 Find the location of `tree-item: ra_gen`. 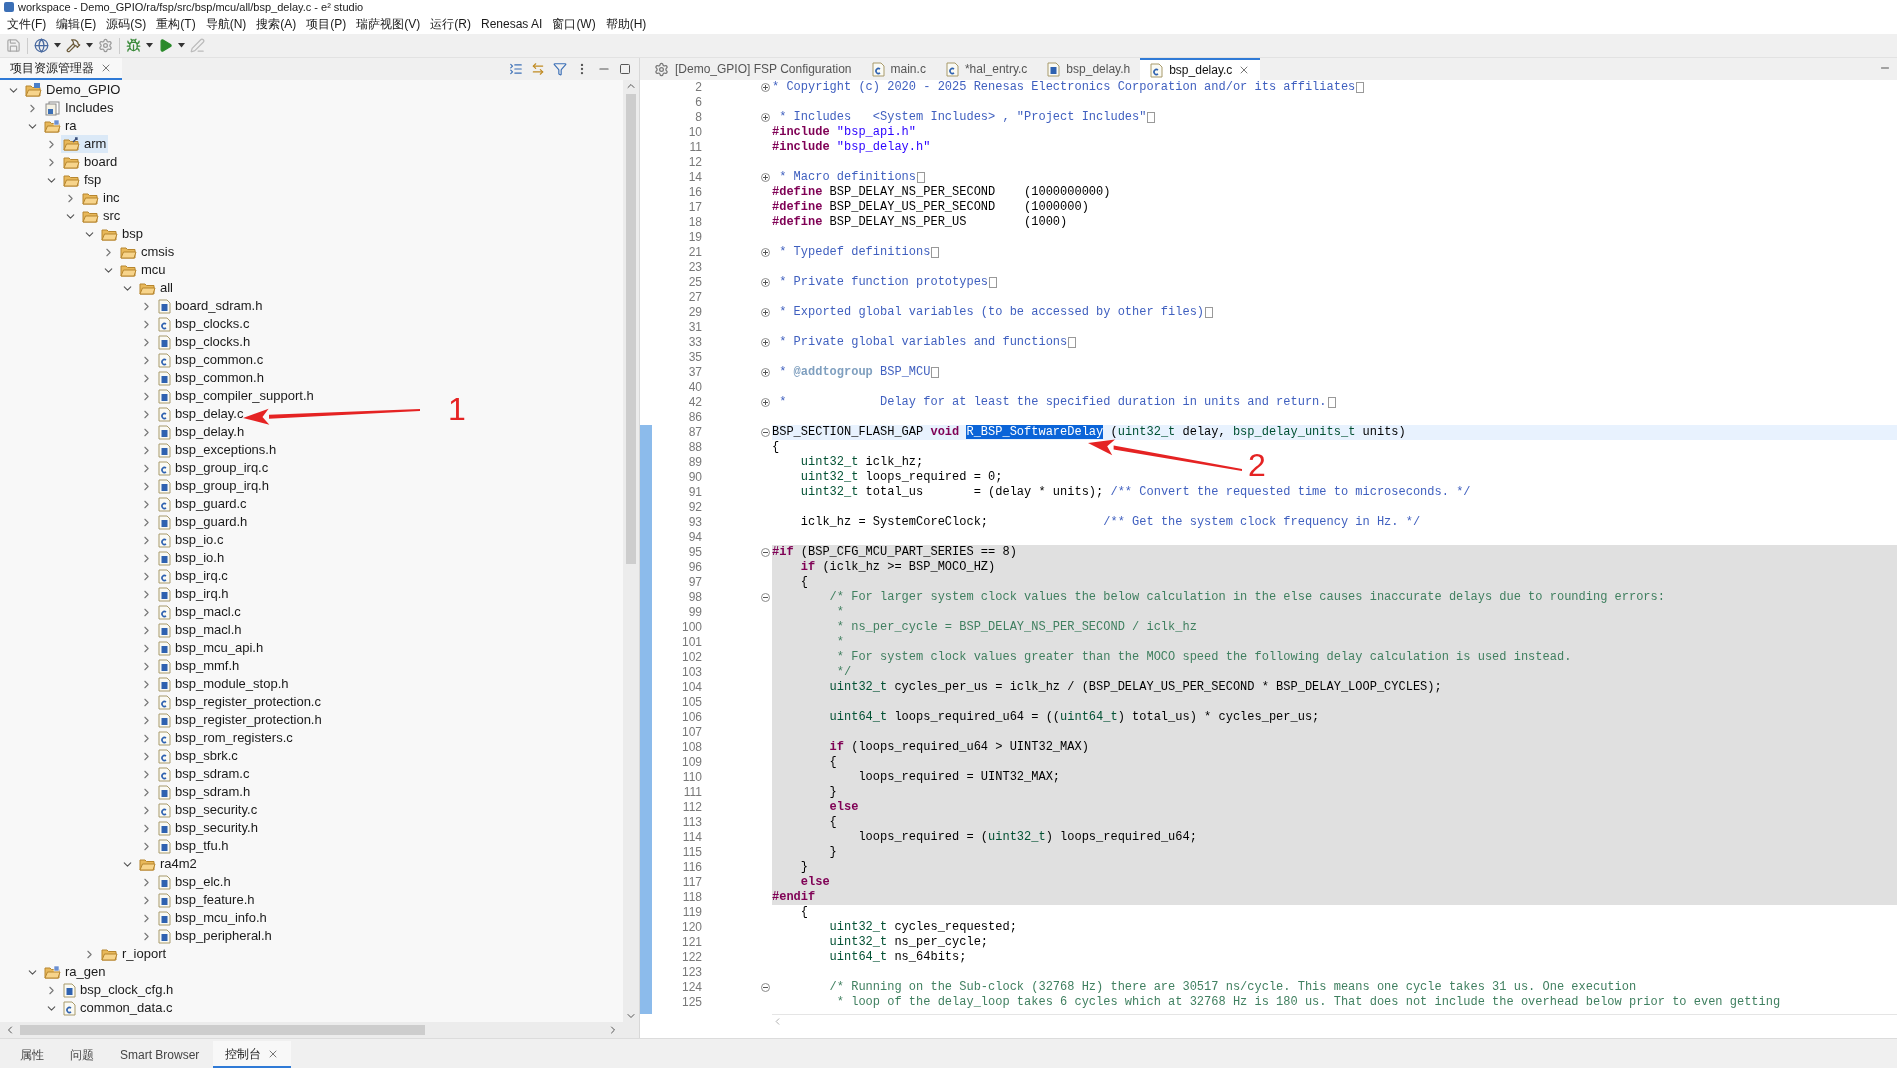

tree-item: ra_gen is located at coordinates (75, 972).